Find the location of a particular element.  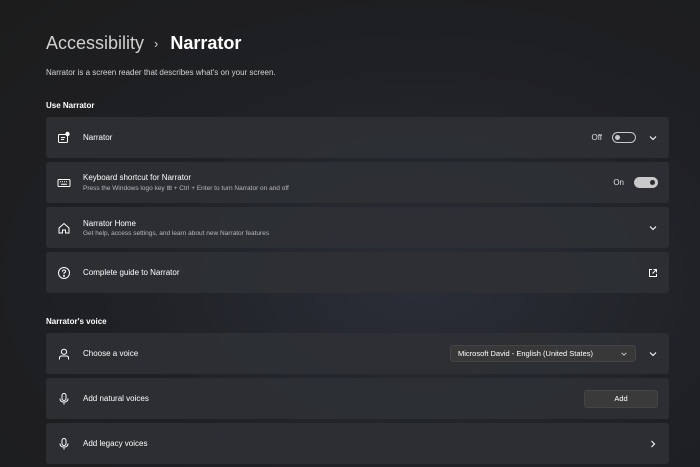

keyboard-icon is located at coordinates (64, 183).